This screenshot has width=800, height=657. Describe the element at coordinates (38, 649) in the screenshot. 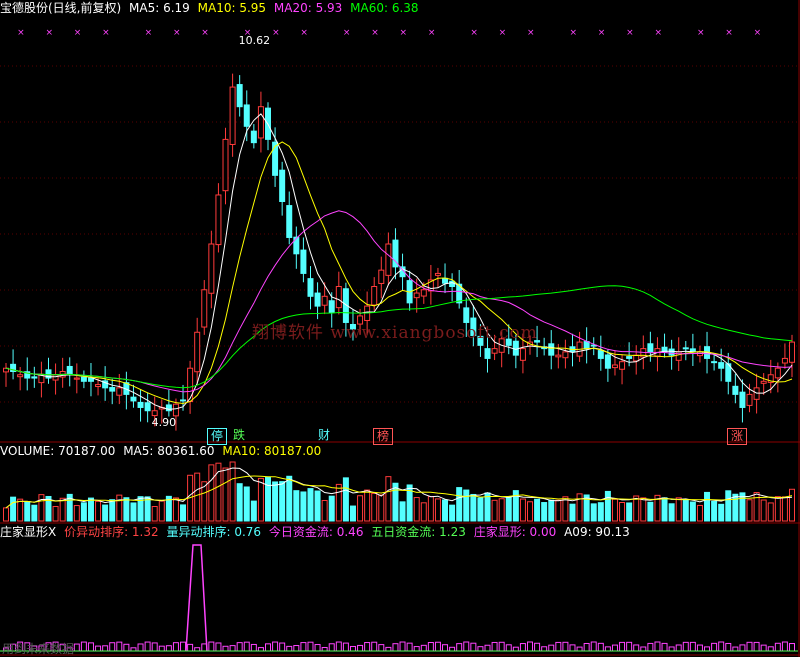

I see `footer-note: 用到未来数据` at that location.